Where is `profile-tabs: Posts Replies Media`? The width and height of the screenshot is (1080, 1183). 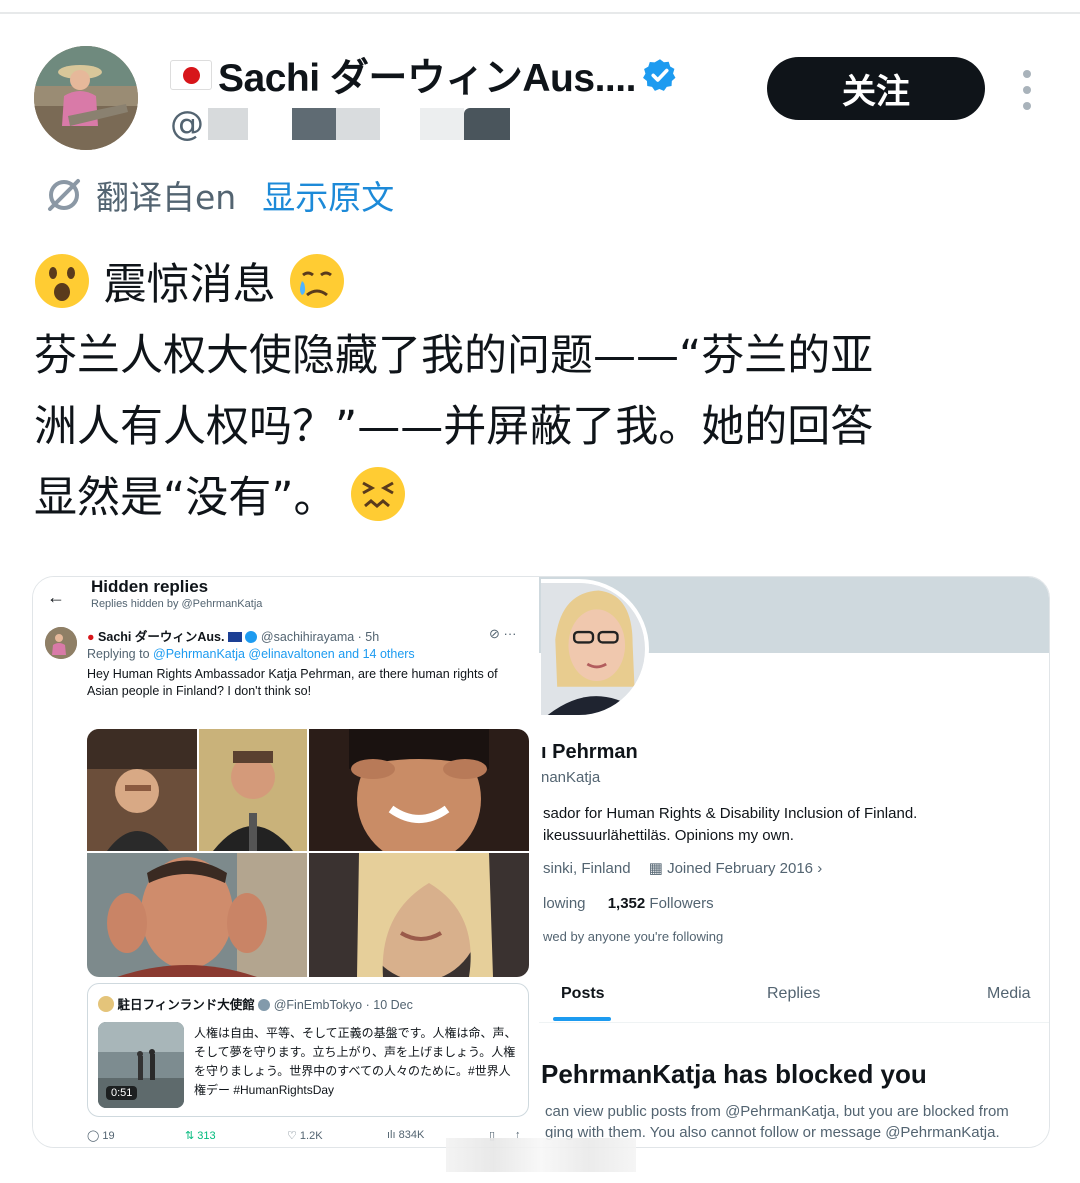
profile-tabs: Posts Replies Media is located at coordinates (794, 999).